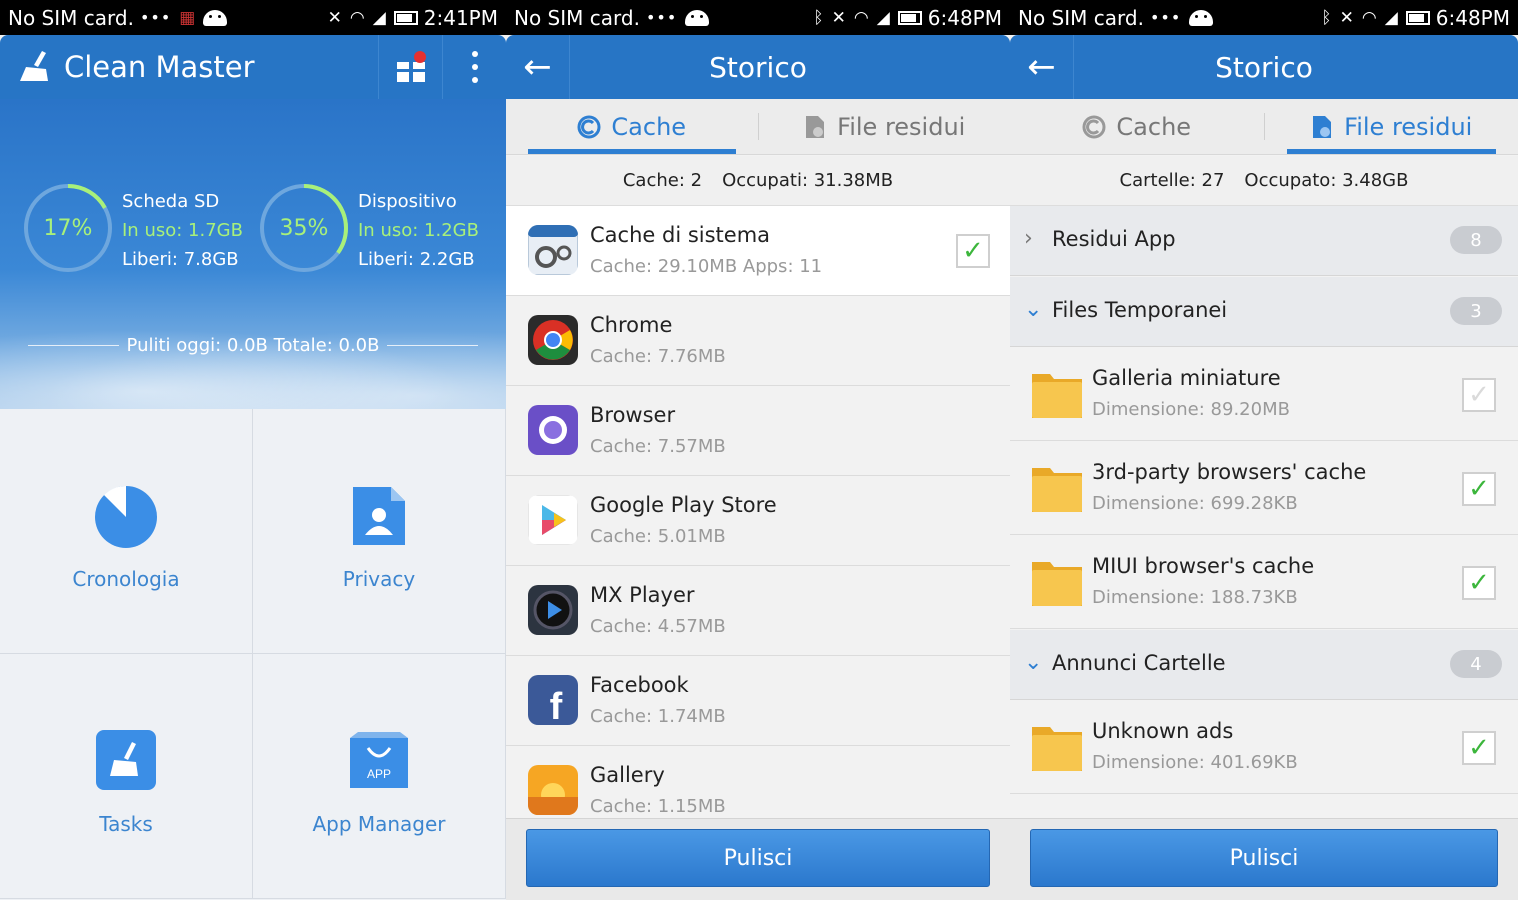 Image resolution: width=1518 pixels, height=900 pixels. Describe the element at coordinates (215, 17) in the screenshot. I see `android-icon` at that location.